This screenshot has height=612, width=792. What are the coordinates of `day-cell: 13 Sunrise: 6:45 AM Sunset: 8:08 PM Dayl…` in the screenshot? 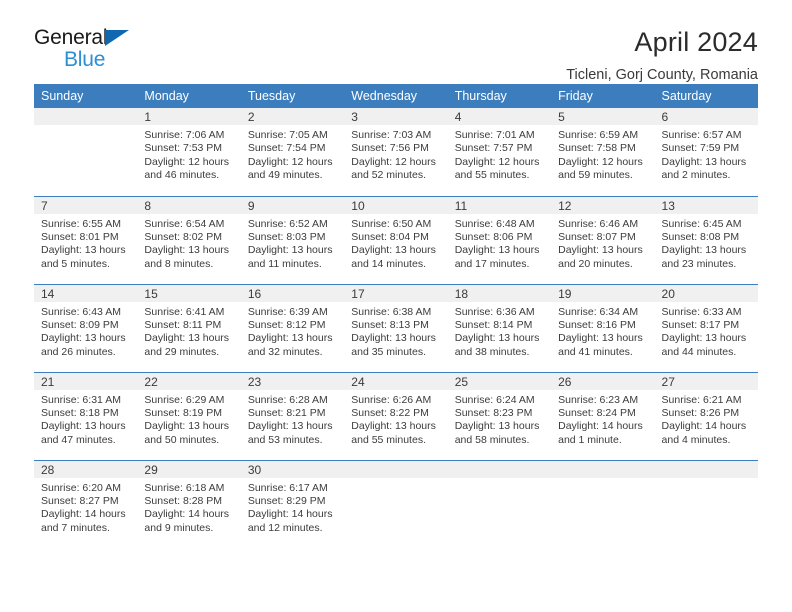 It's located at (706, 240).